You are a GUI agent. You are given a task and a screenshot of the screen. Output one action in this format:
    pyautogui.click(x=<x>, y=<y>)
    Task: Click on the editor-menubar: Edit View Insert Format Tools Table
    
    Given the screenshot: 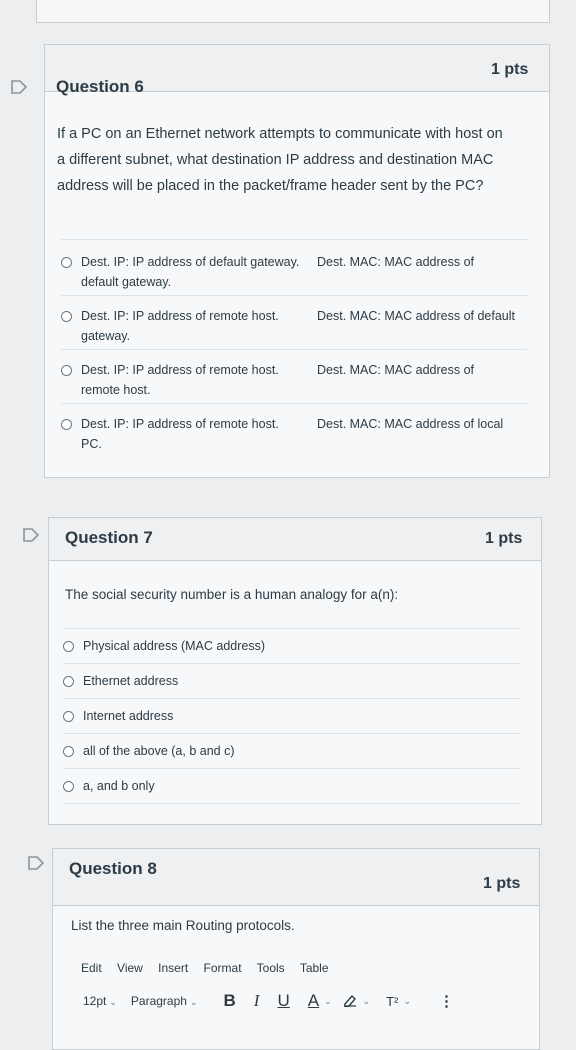 What is the action you would take?
    pyautogui.click(x=211, y=968)
    